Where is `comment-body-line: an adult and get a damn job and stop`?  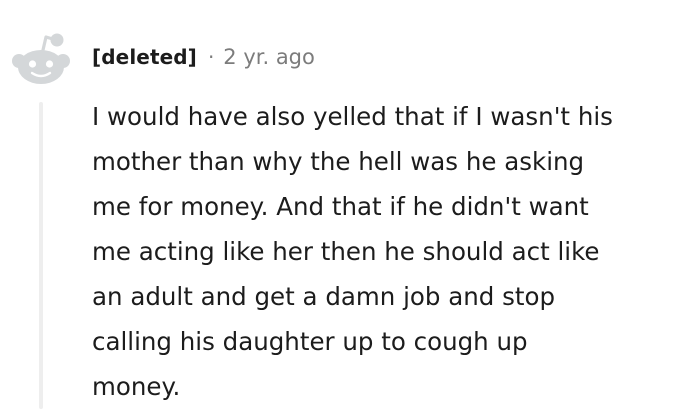
comment-body-line: an adult and get a damn job and stop is located at coordinates (323, 296).